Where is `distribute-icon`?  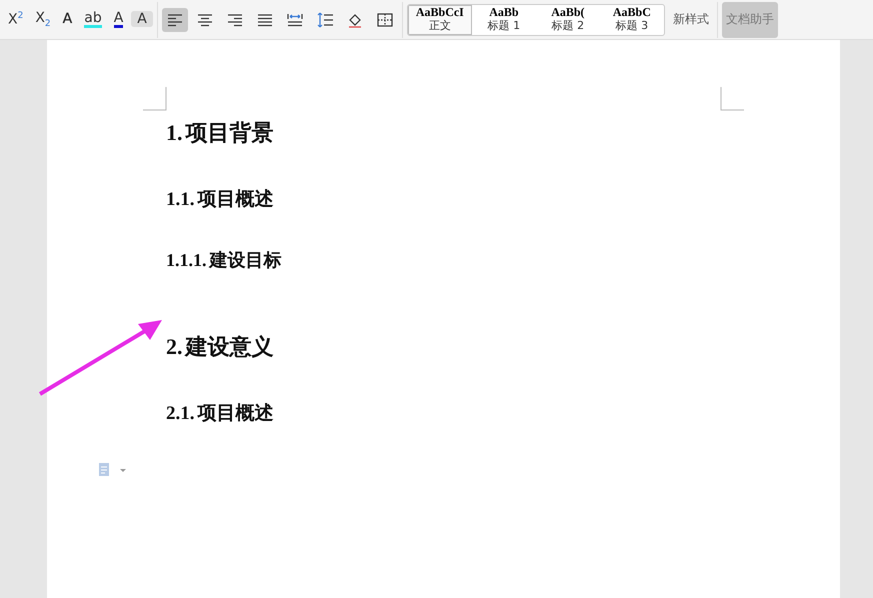 distribute-icon is located at coordinates (295, 20).